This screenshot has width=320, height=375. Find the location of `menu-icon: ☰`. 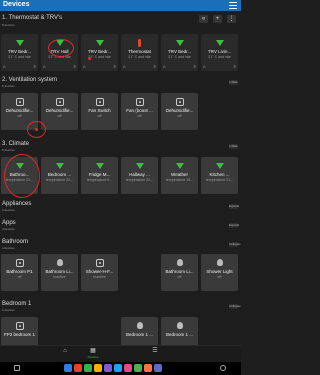

menu-icon: ☰ is located at coordinates (155, 351).